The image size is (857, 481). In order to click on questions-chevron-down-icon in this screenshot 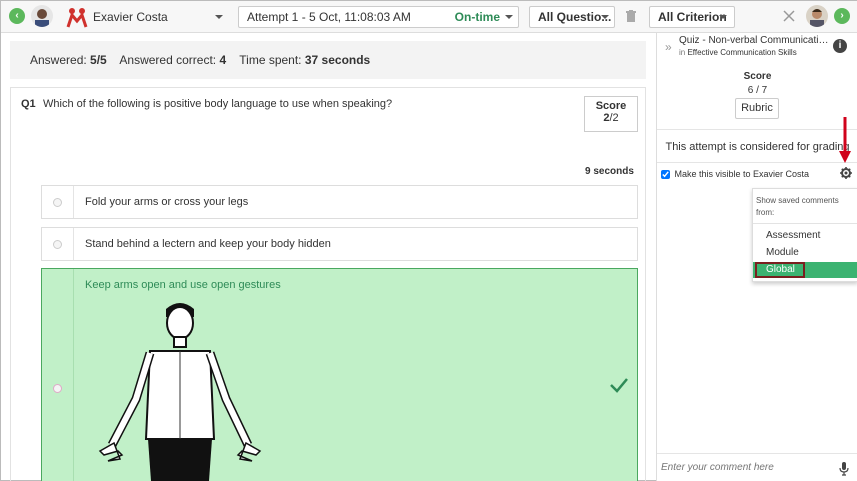, I will do `click(605, 17)`.